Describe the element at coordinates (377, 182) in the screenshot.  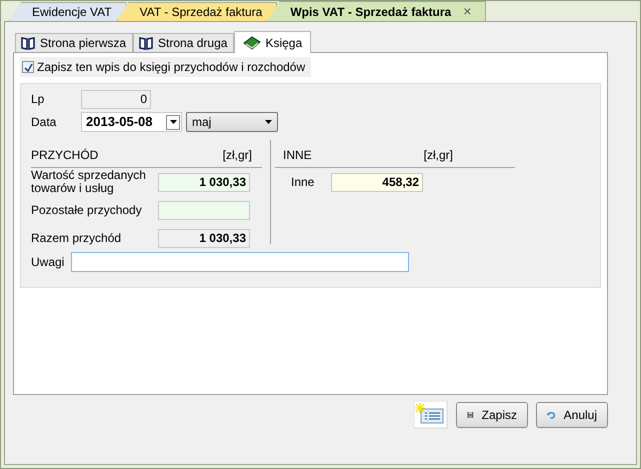
I see `amount-field: 458,32` at that location.